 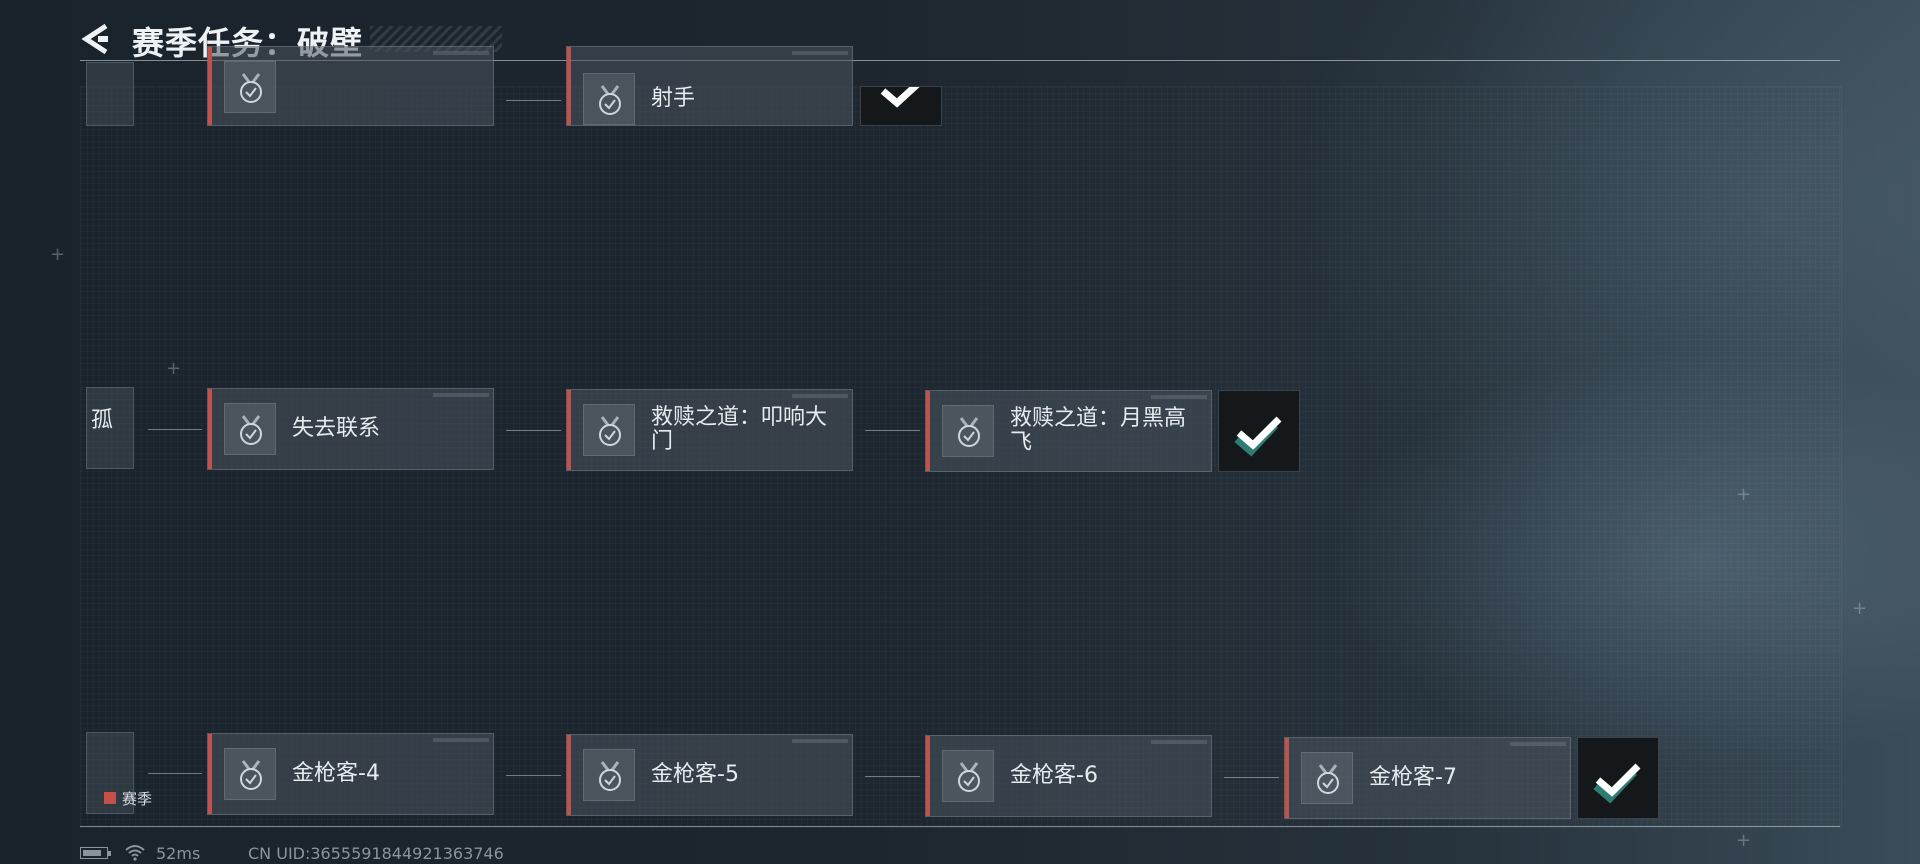 I want to click on task-node: 射手, so click(x=709, y=86).